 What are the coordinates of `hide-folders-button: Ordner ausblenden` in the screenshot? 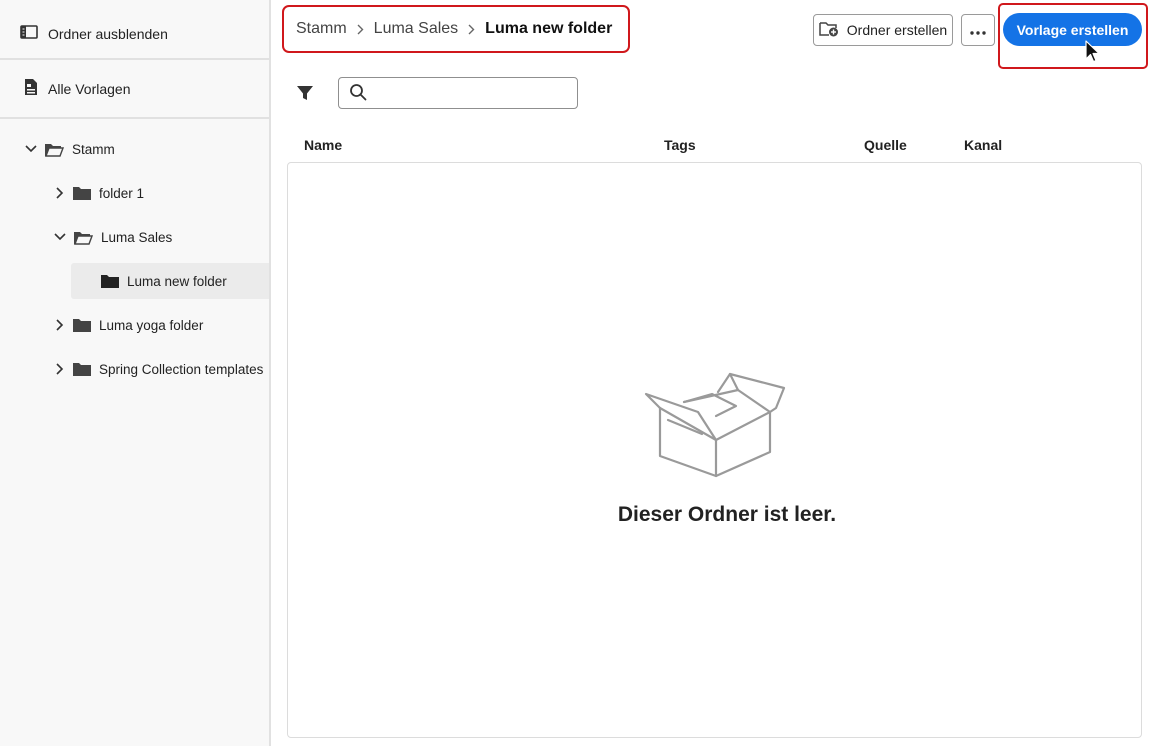 It's located at (94, 33).